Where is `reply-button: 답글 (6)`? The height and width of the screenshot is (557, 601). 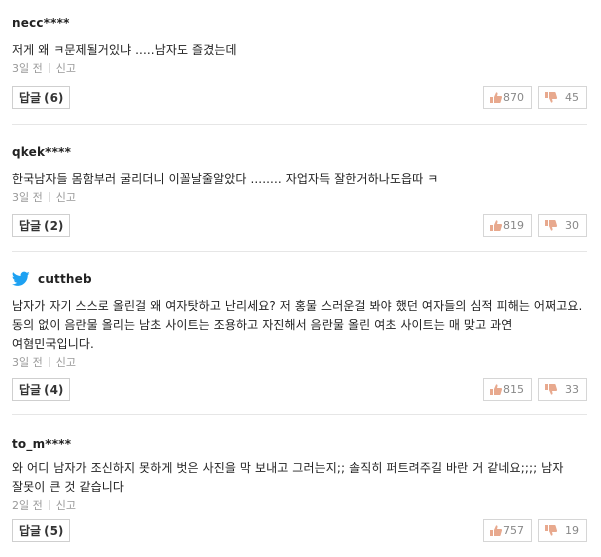
reply-button: 답글 (6) is located at coordinates (41, 97).